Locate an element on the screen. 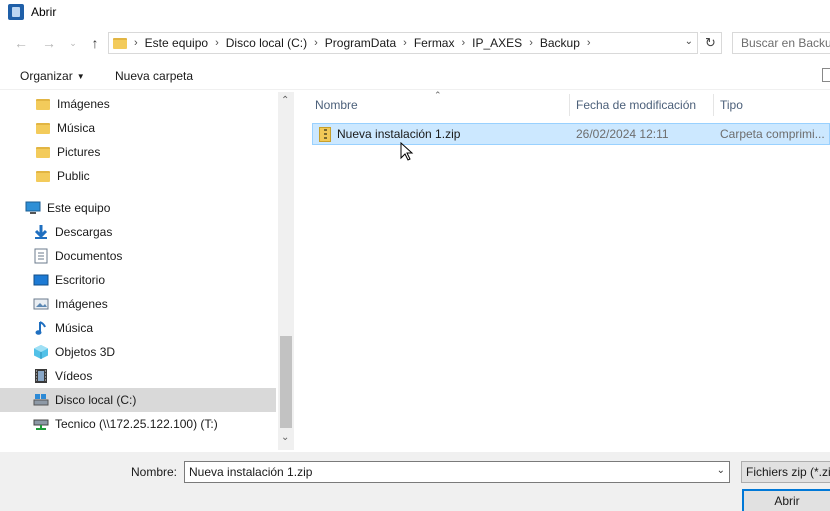 The image size is (830, 511). documents-icon is located at coordinates (41, 256).